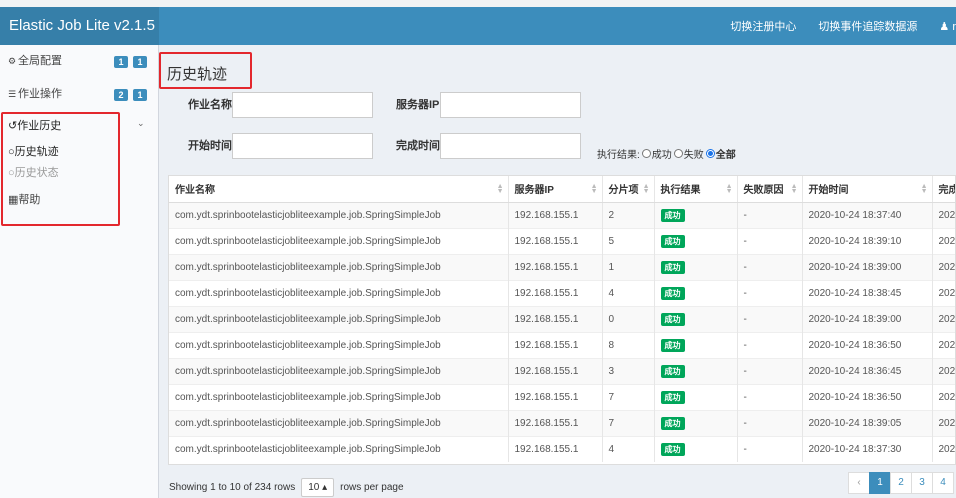 The width and height of the screenshot is (956, 498). Describe the element at coordinates (510, 146) in the screenshot. I see `end-time-input` at that location.